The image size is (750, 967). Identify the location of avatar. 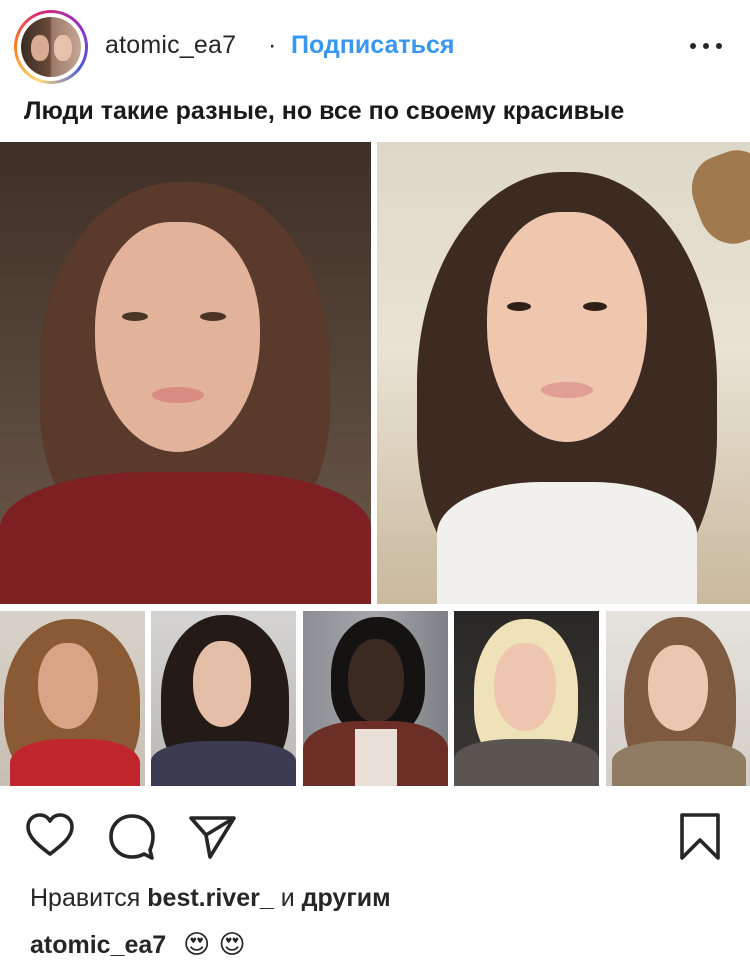
(51, 47).